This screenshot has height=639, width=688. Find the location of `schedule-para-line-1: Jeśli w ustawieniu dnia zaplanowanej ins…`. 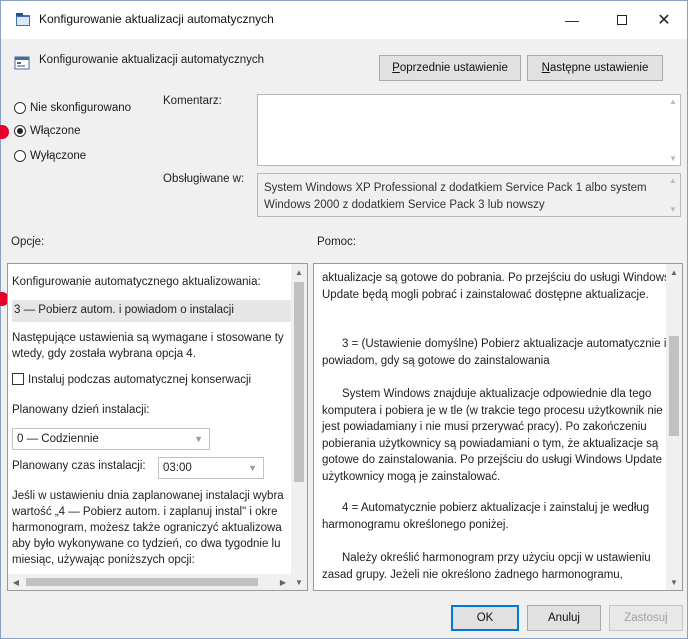

schedule-para-line-1: Jeśli w ustawieniu dnia zaplanowanej ins… is located at coordinates (148, 496).